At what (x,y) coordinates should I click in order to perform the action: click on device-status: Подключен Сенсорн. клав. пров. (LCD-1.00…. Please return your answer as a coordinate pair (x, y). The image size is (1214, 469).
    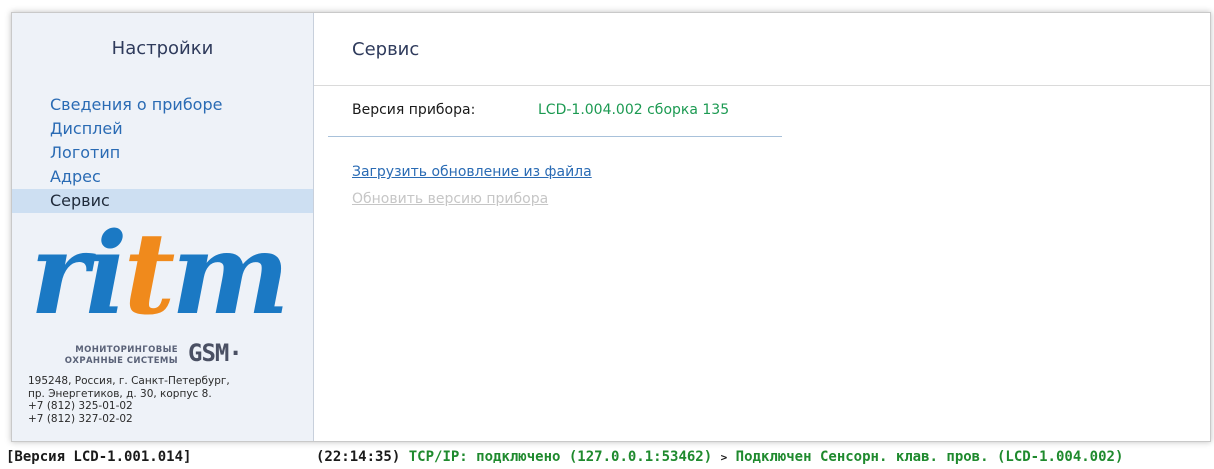
    Looking at the image, I should click on (929, 457).